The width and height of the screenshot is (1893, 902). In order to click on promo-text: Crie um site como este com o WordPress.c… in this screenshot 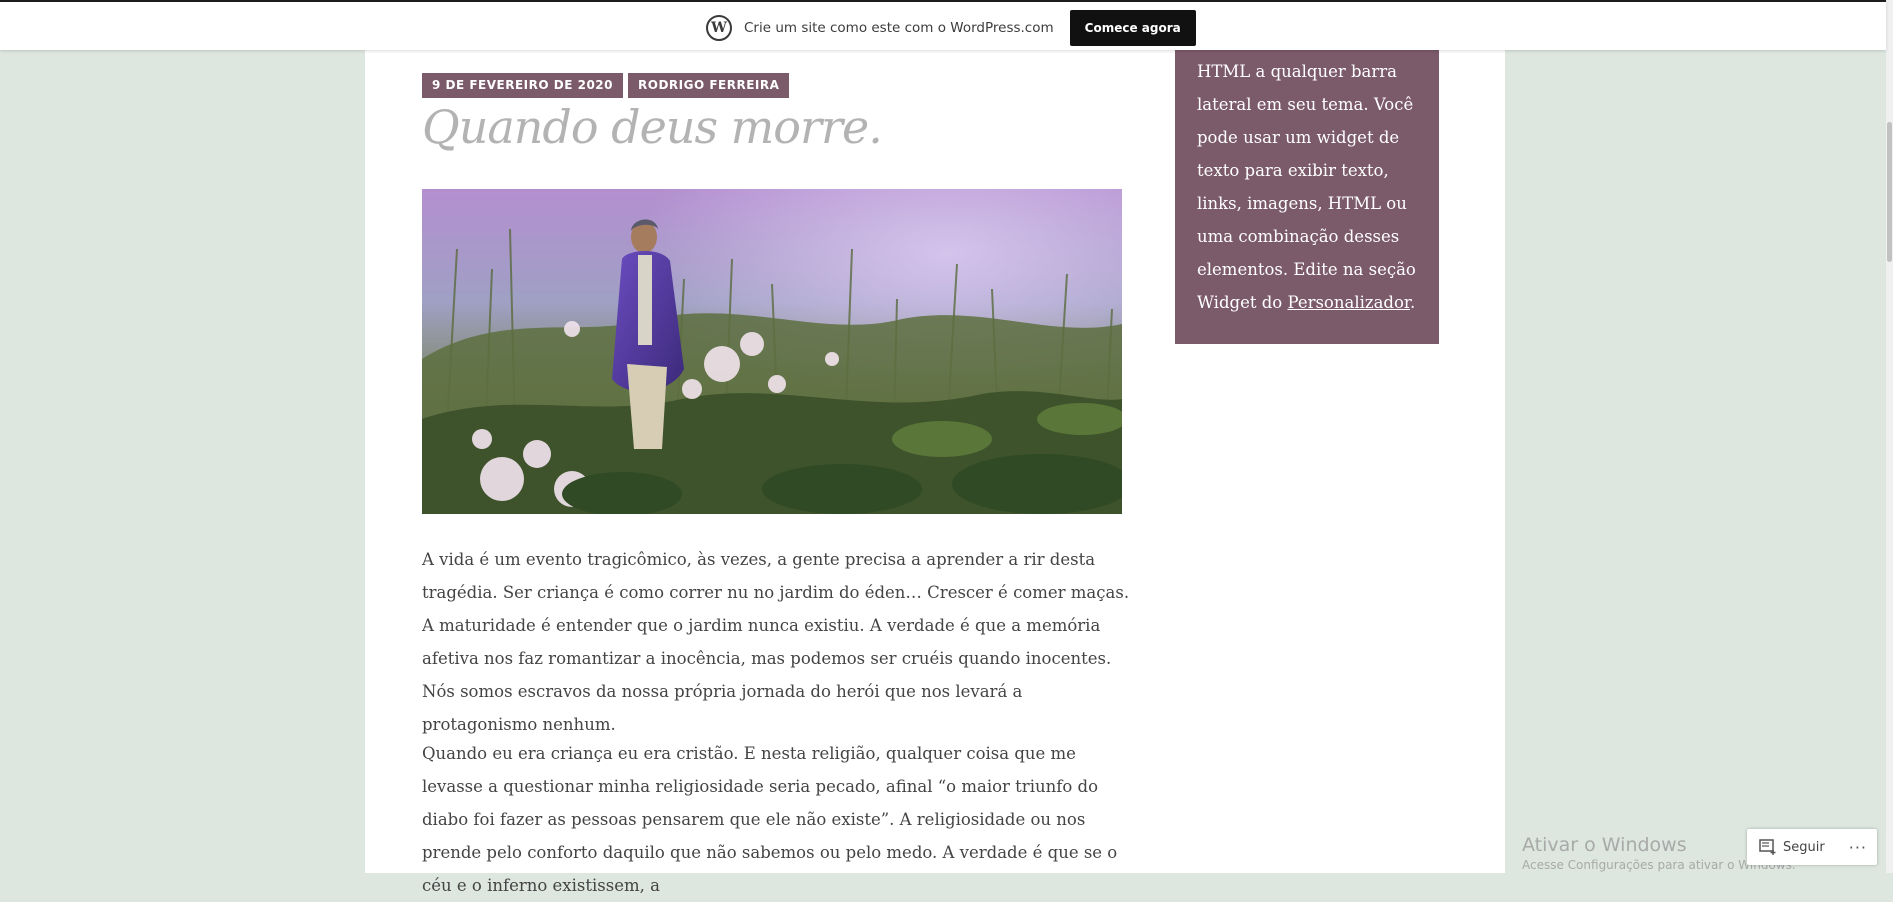, I will do `click(899, 28)`.